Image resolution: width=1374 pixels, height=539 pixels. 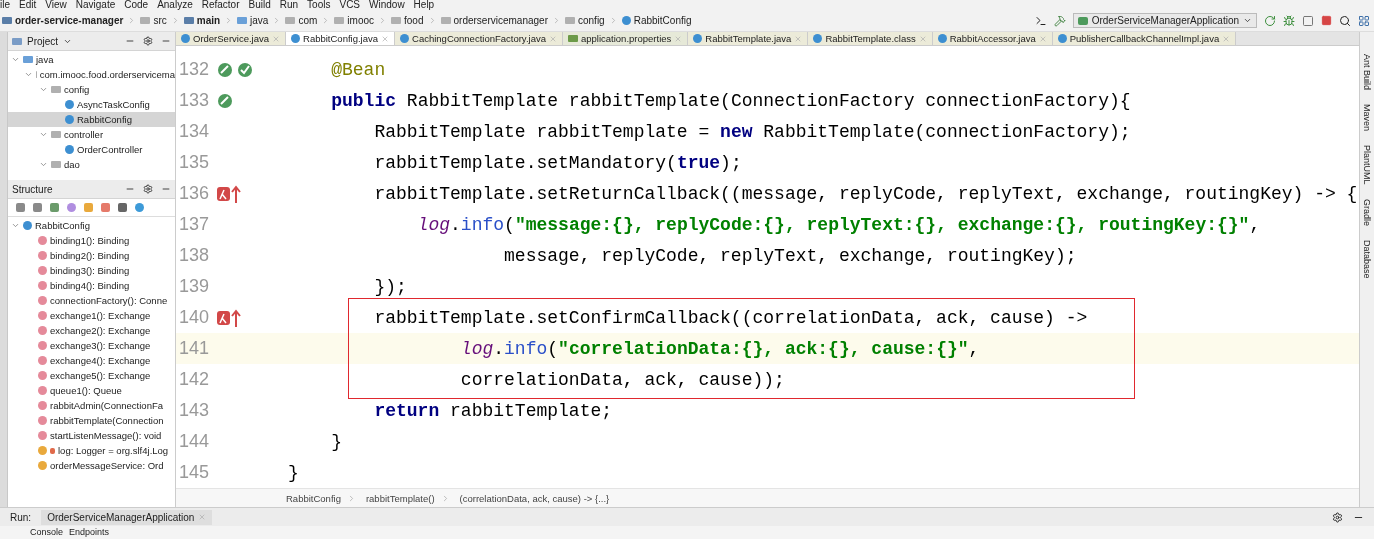 I want to click on menu-item: Analyze, so click(x=175, y=5).